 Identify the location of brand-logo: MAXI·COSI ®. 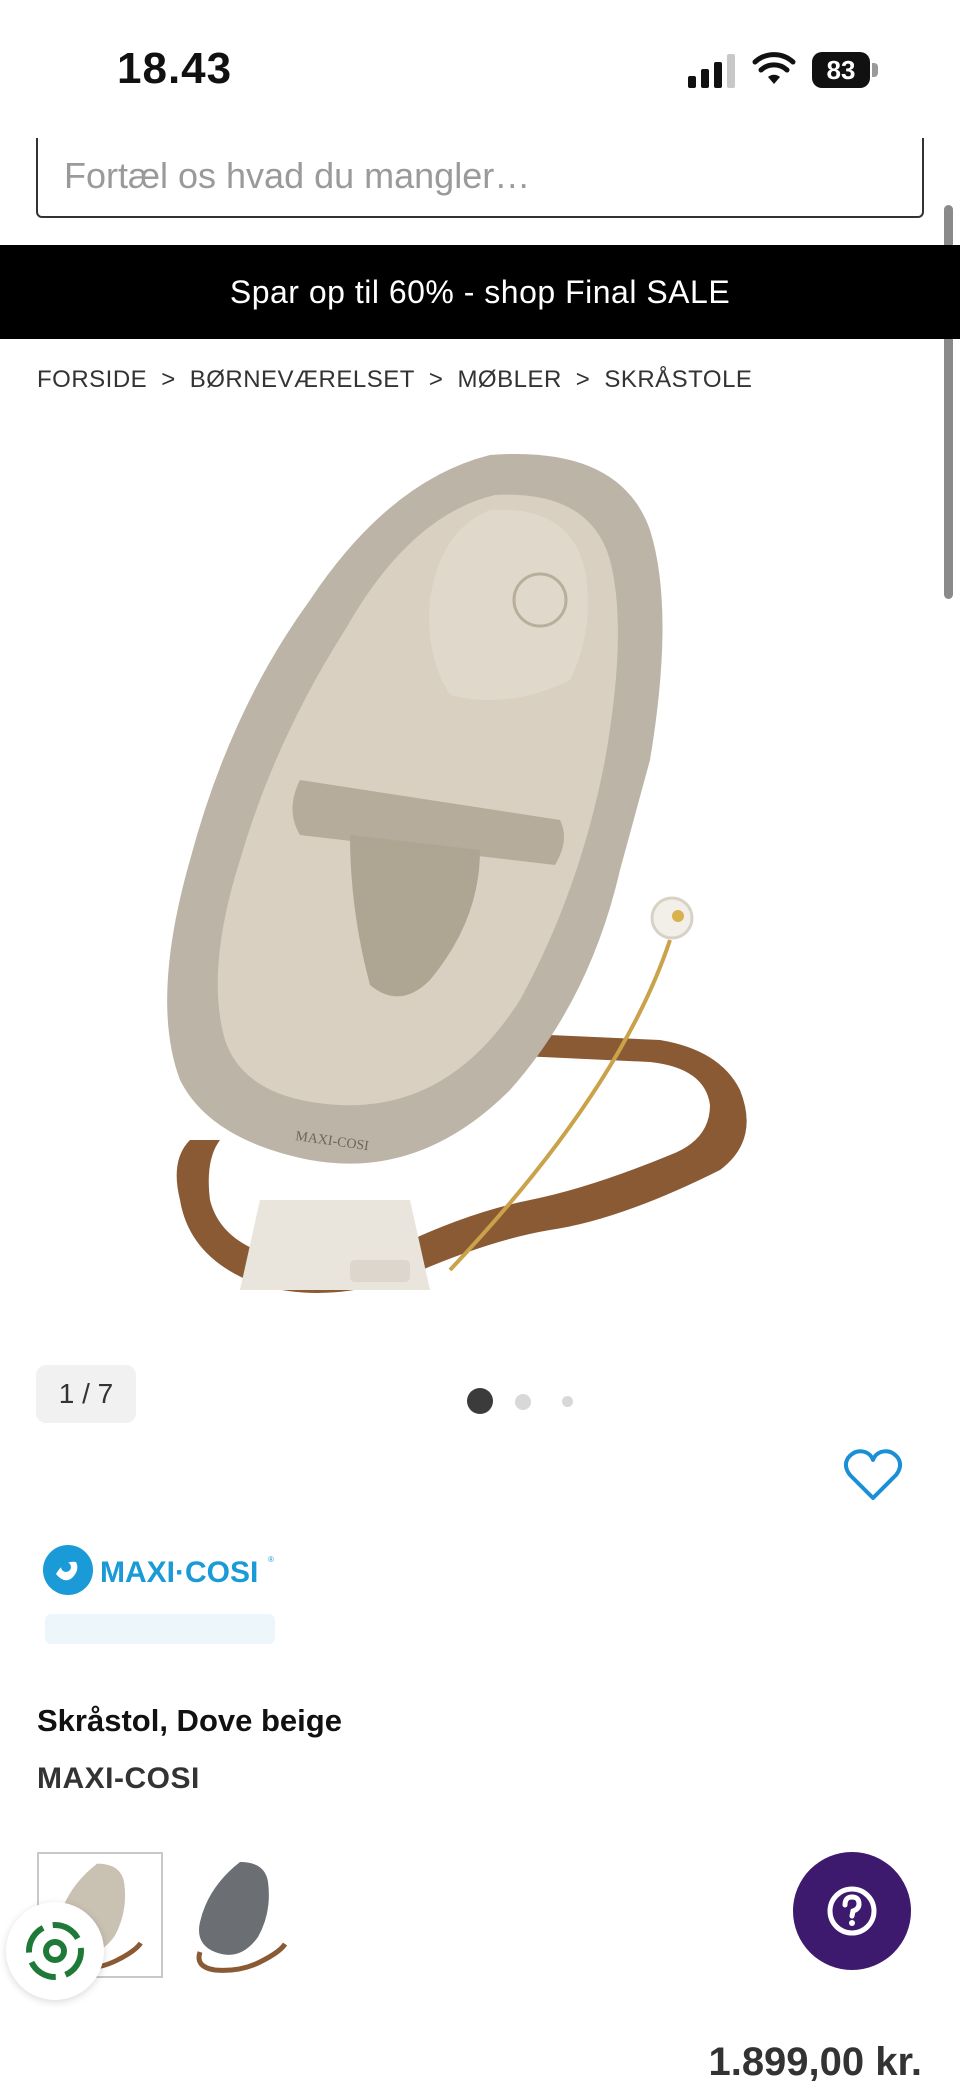
(160, 1570).